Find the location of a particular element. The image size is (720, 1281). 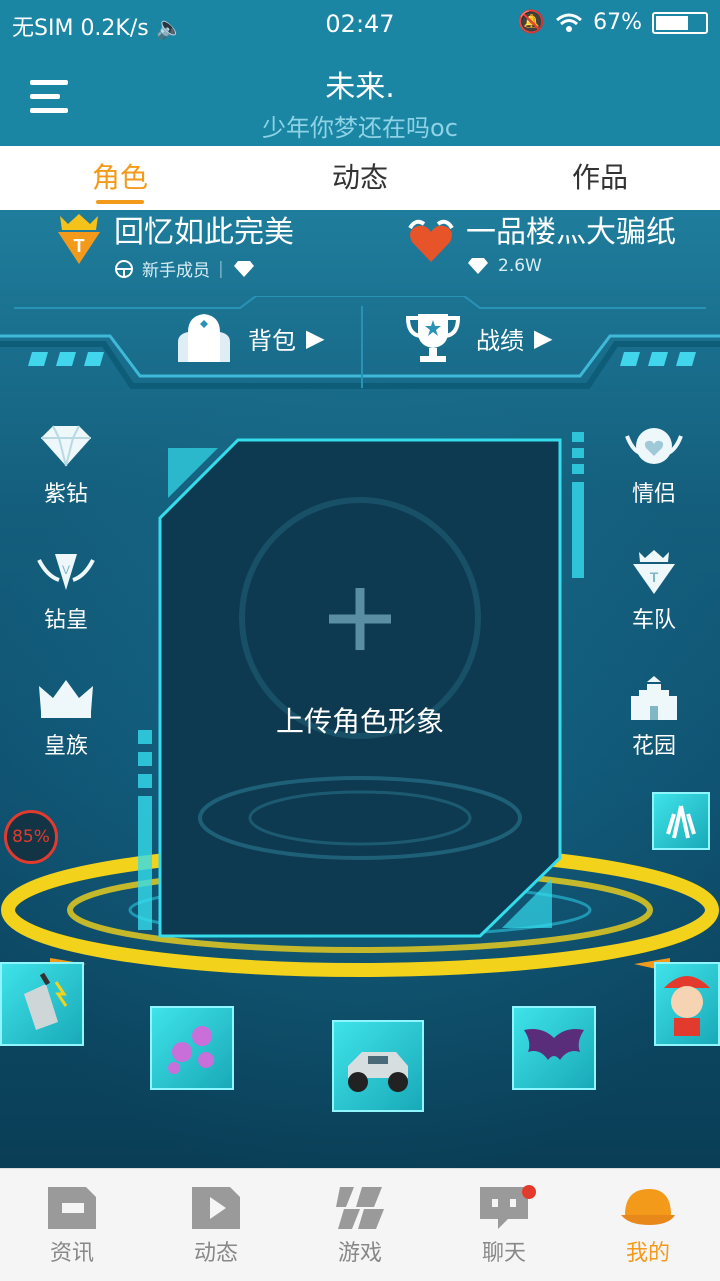

nav-label-mine: 我的 is located at coordinates (647, 1253).